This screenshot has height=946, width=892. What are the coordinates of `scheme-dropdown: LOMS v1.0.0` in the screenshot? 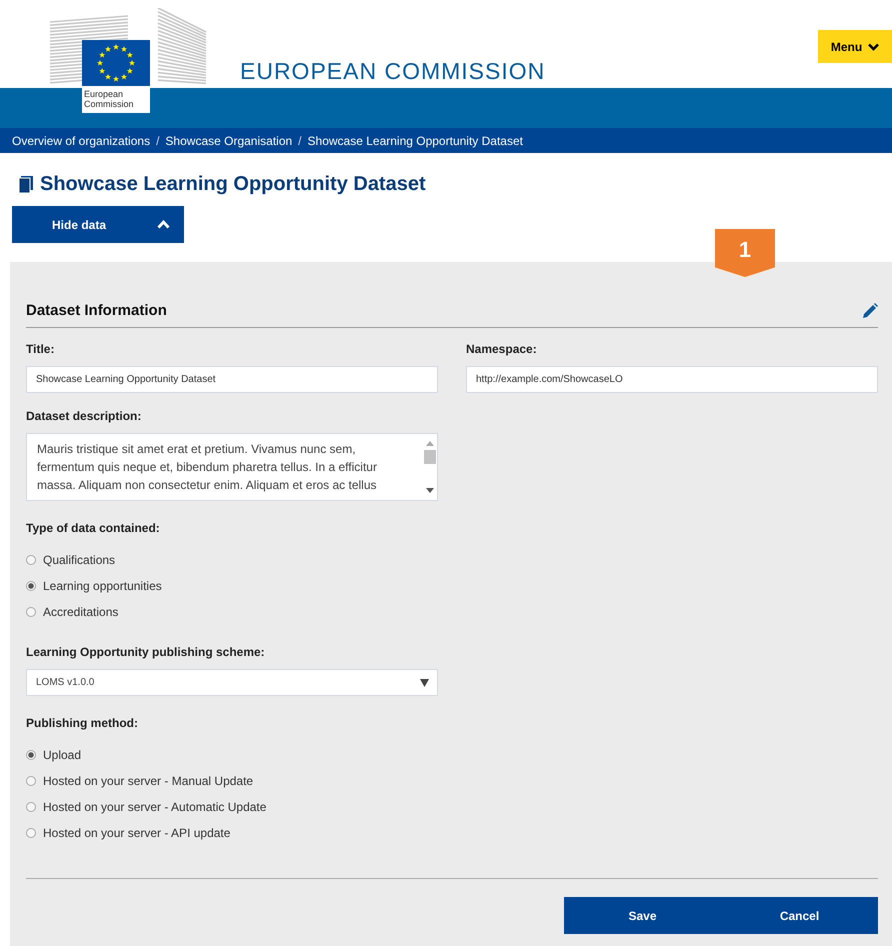 It's located at (232, 682).